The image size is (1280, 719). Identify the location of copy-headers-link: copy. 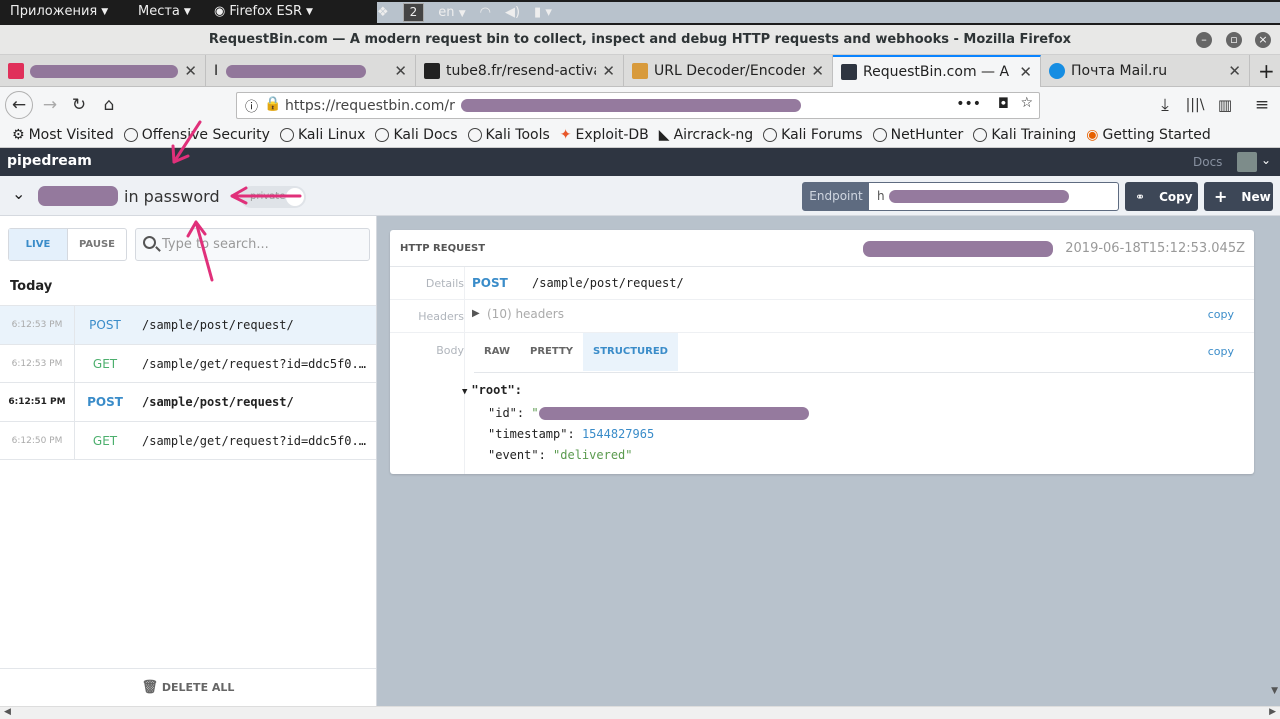
(1221, 314).